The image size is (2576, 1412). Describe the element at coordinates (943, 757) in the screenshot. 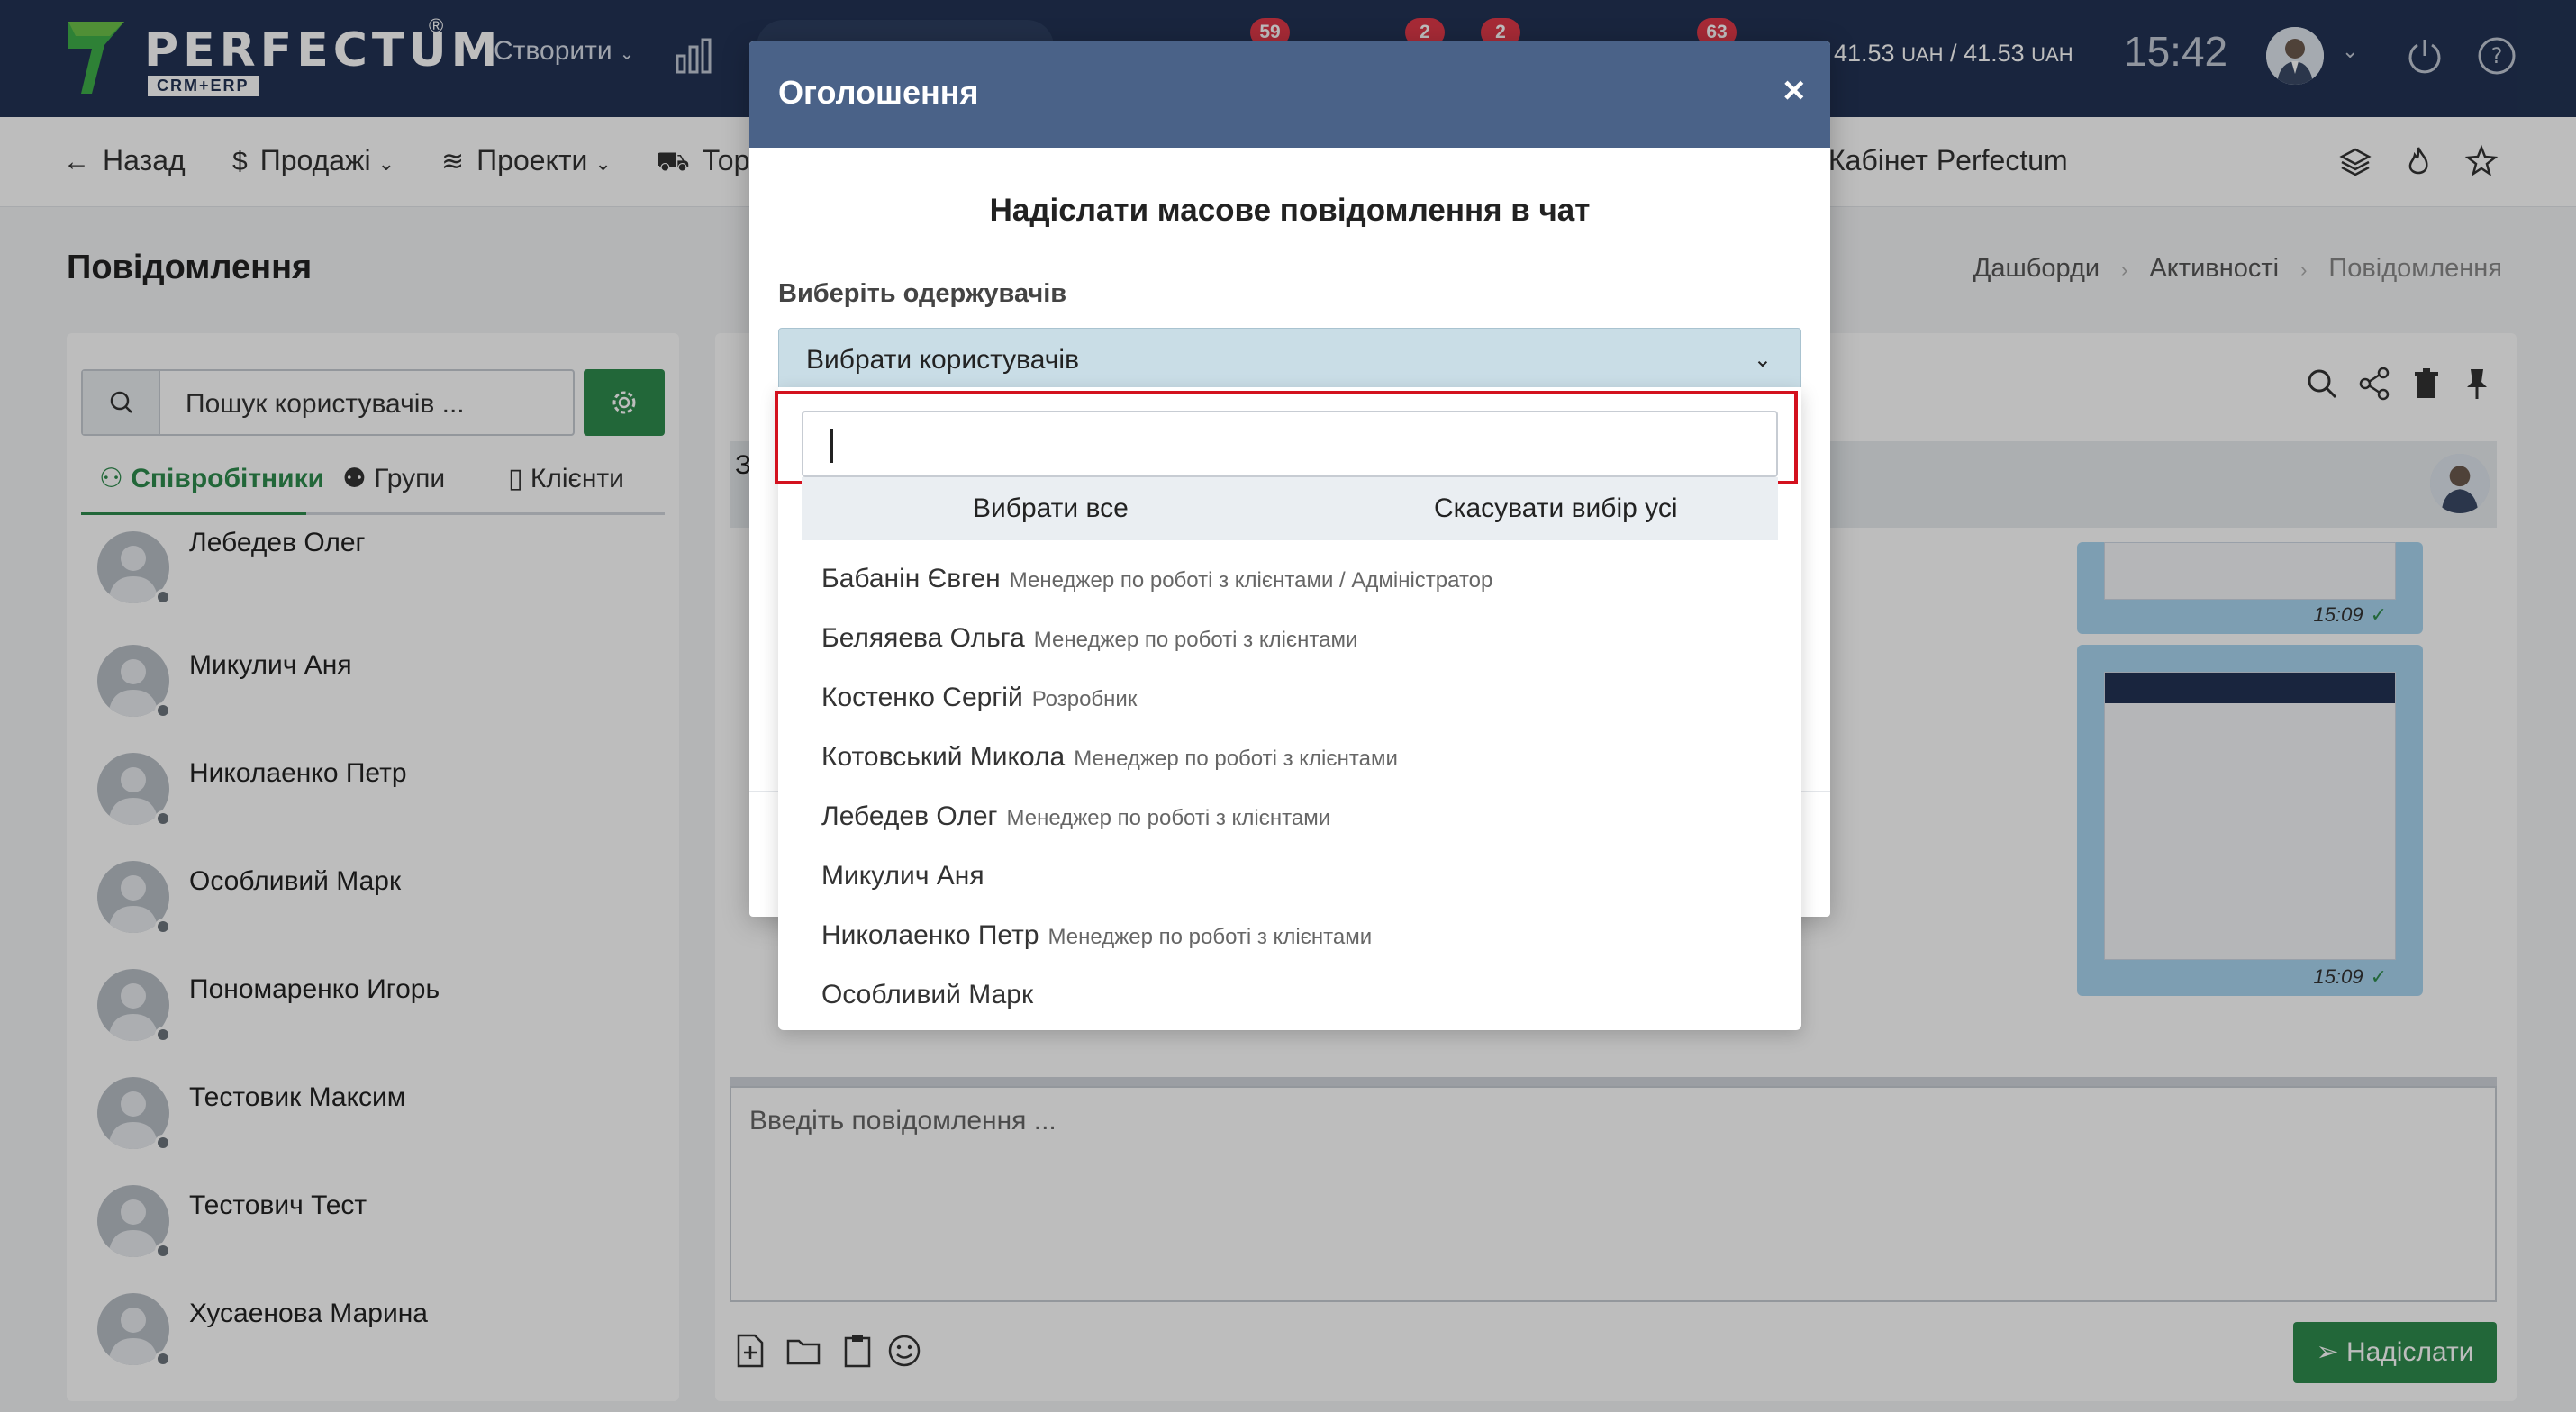

I see `option-name: Котовський Микола` at that location.